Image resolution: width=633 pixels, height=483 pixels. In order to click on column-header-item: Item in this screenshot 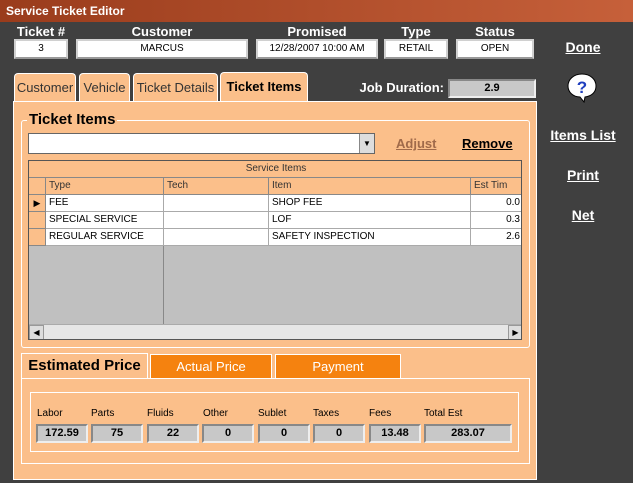, I will do `click(370, 186)`.